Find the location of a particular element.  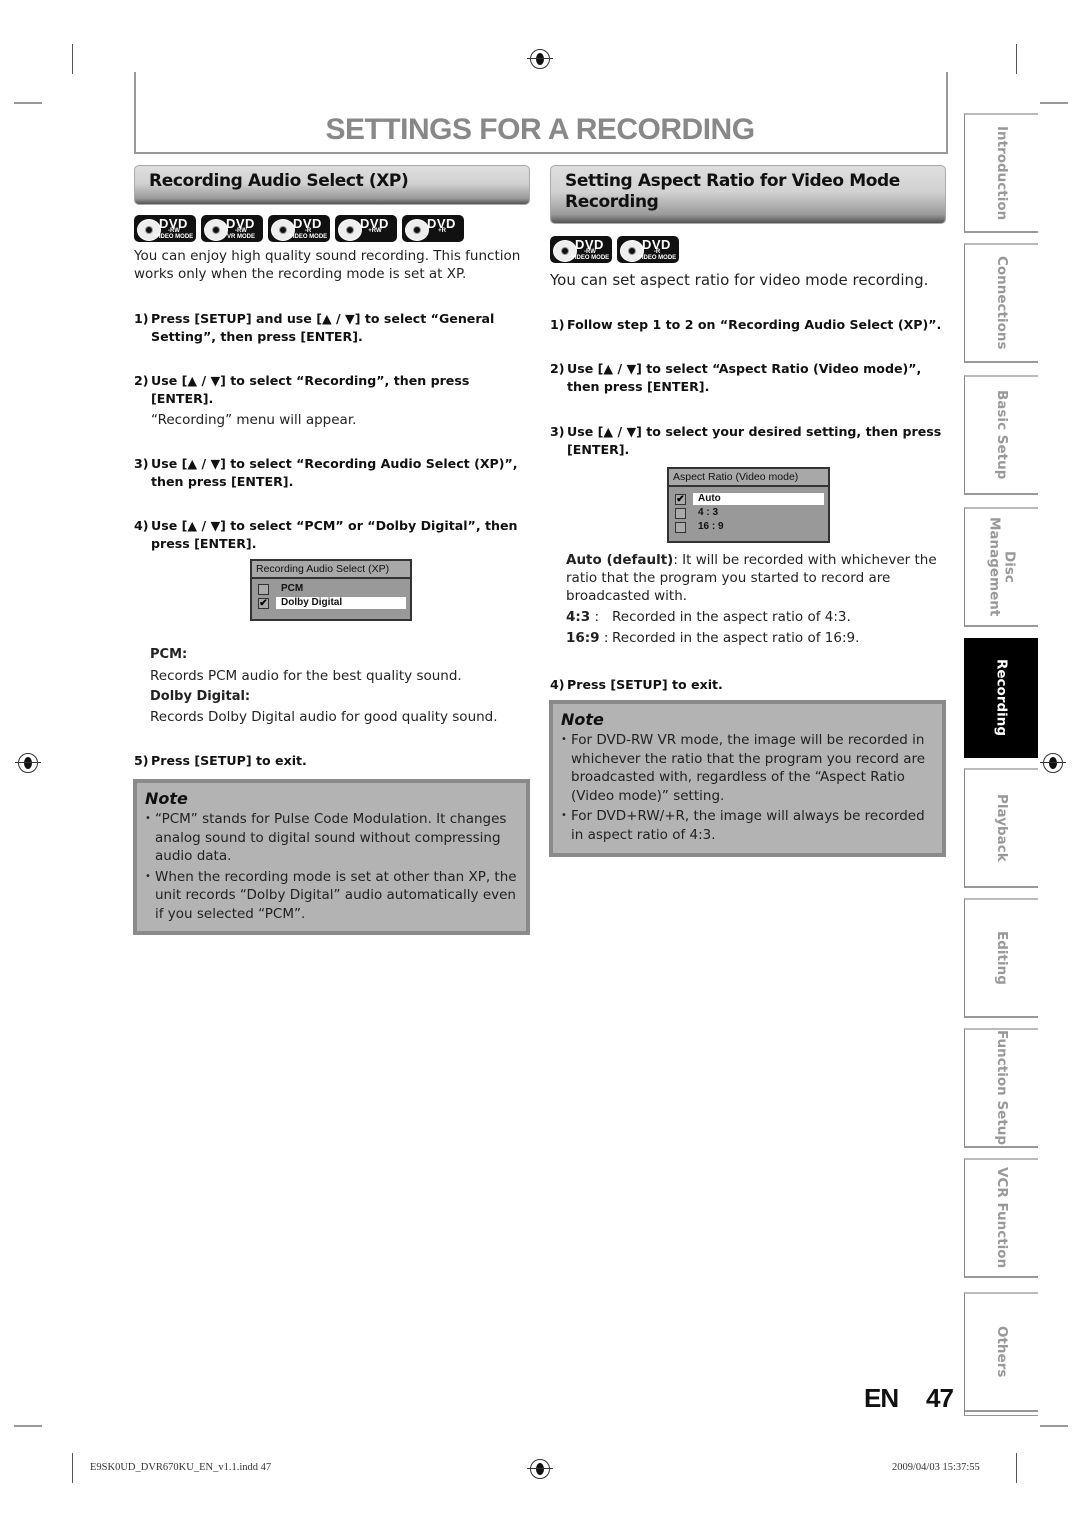

chapter-tab-label: Connections is located at coordinates (1002, 303).